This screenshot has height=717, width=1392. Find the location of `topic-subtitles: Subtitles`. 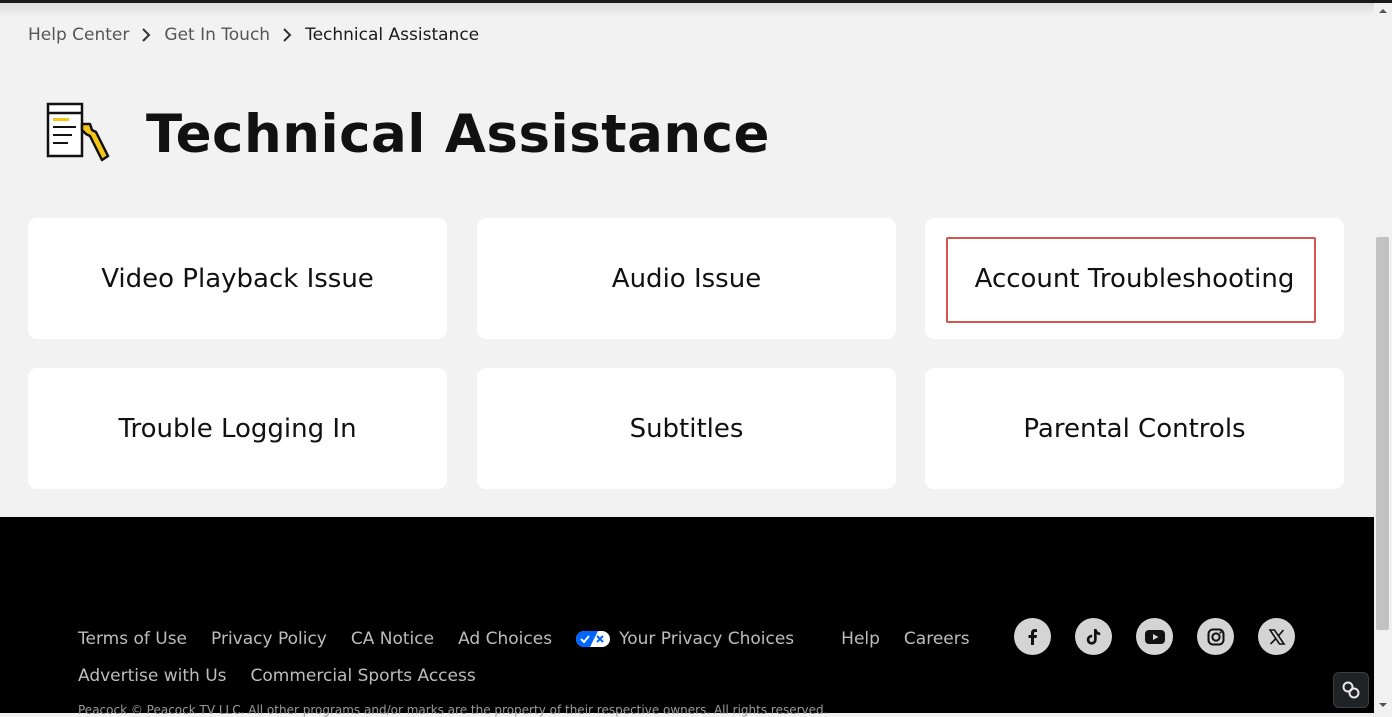

topic-subtitles: Subtitles is located at coordinates (686, 428).